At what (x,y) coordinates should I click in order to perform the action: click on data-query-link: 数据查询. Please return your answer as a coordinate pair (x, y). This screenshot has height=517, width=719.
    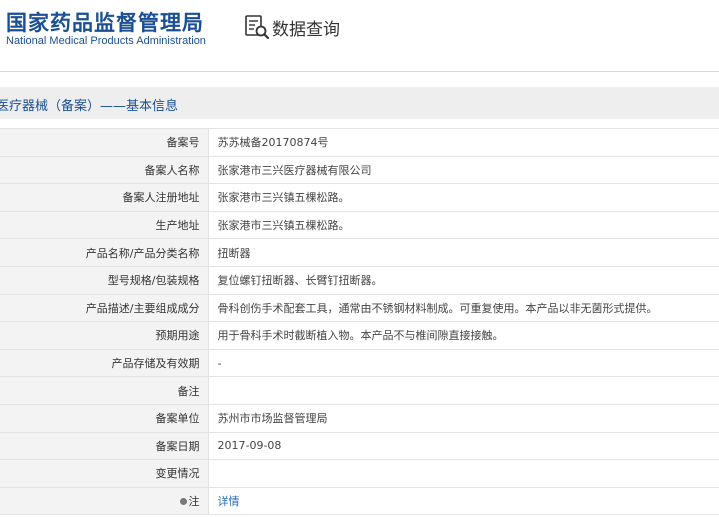
    Looking at the image, I should click on (292, 27).